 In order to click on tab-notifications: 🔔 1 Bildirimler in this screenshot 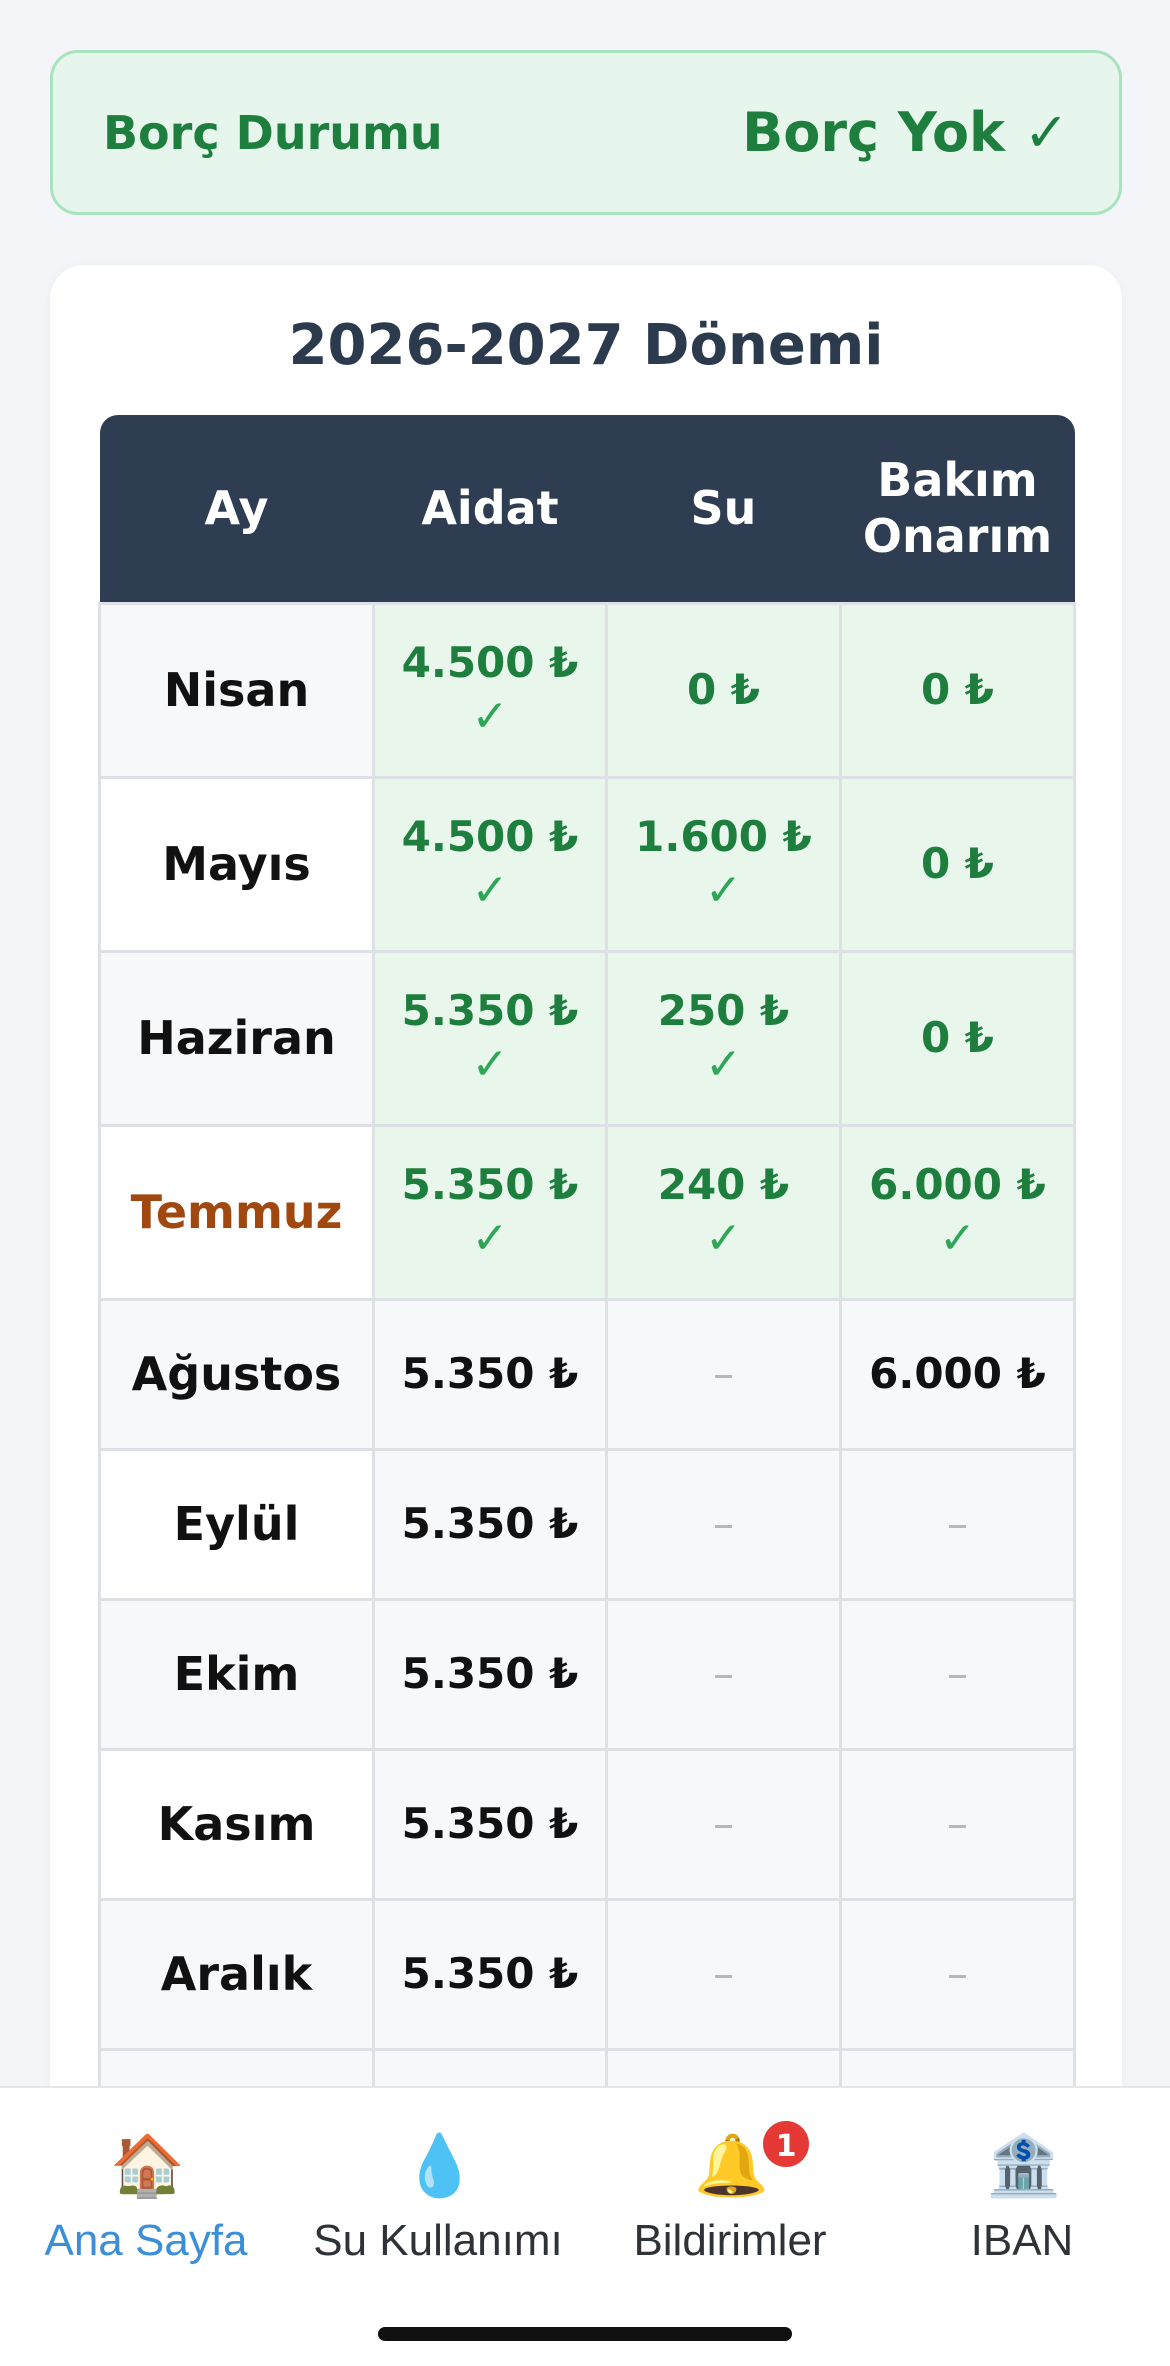, I will do `click(730, 2188)`.